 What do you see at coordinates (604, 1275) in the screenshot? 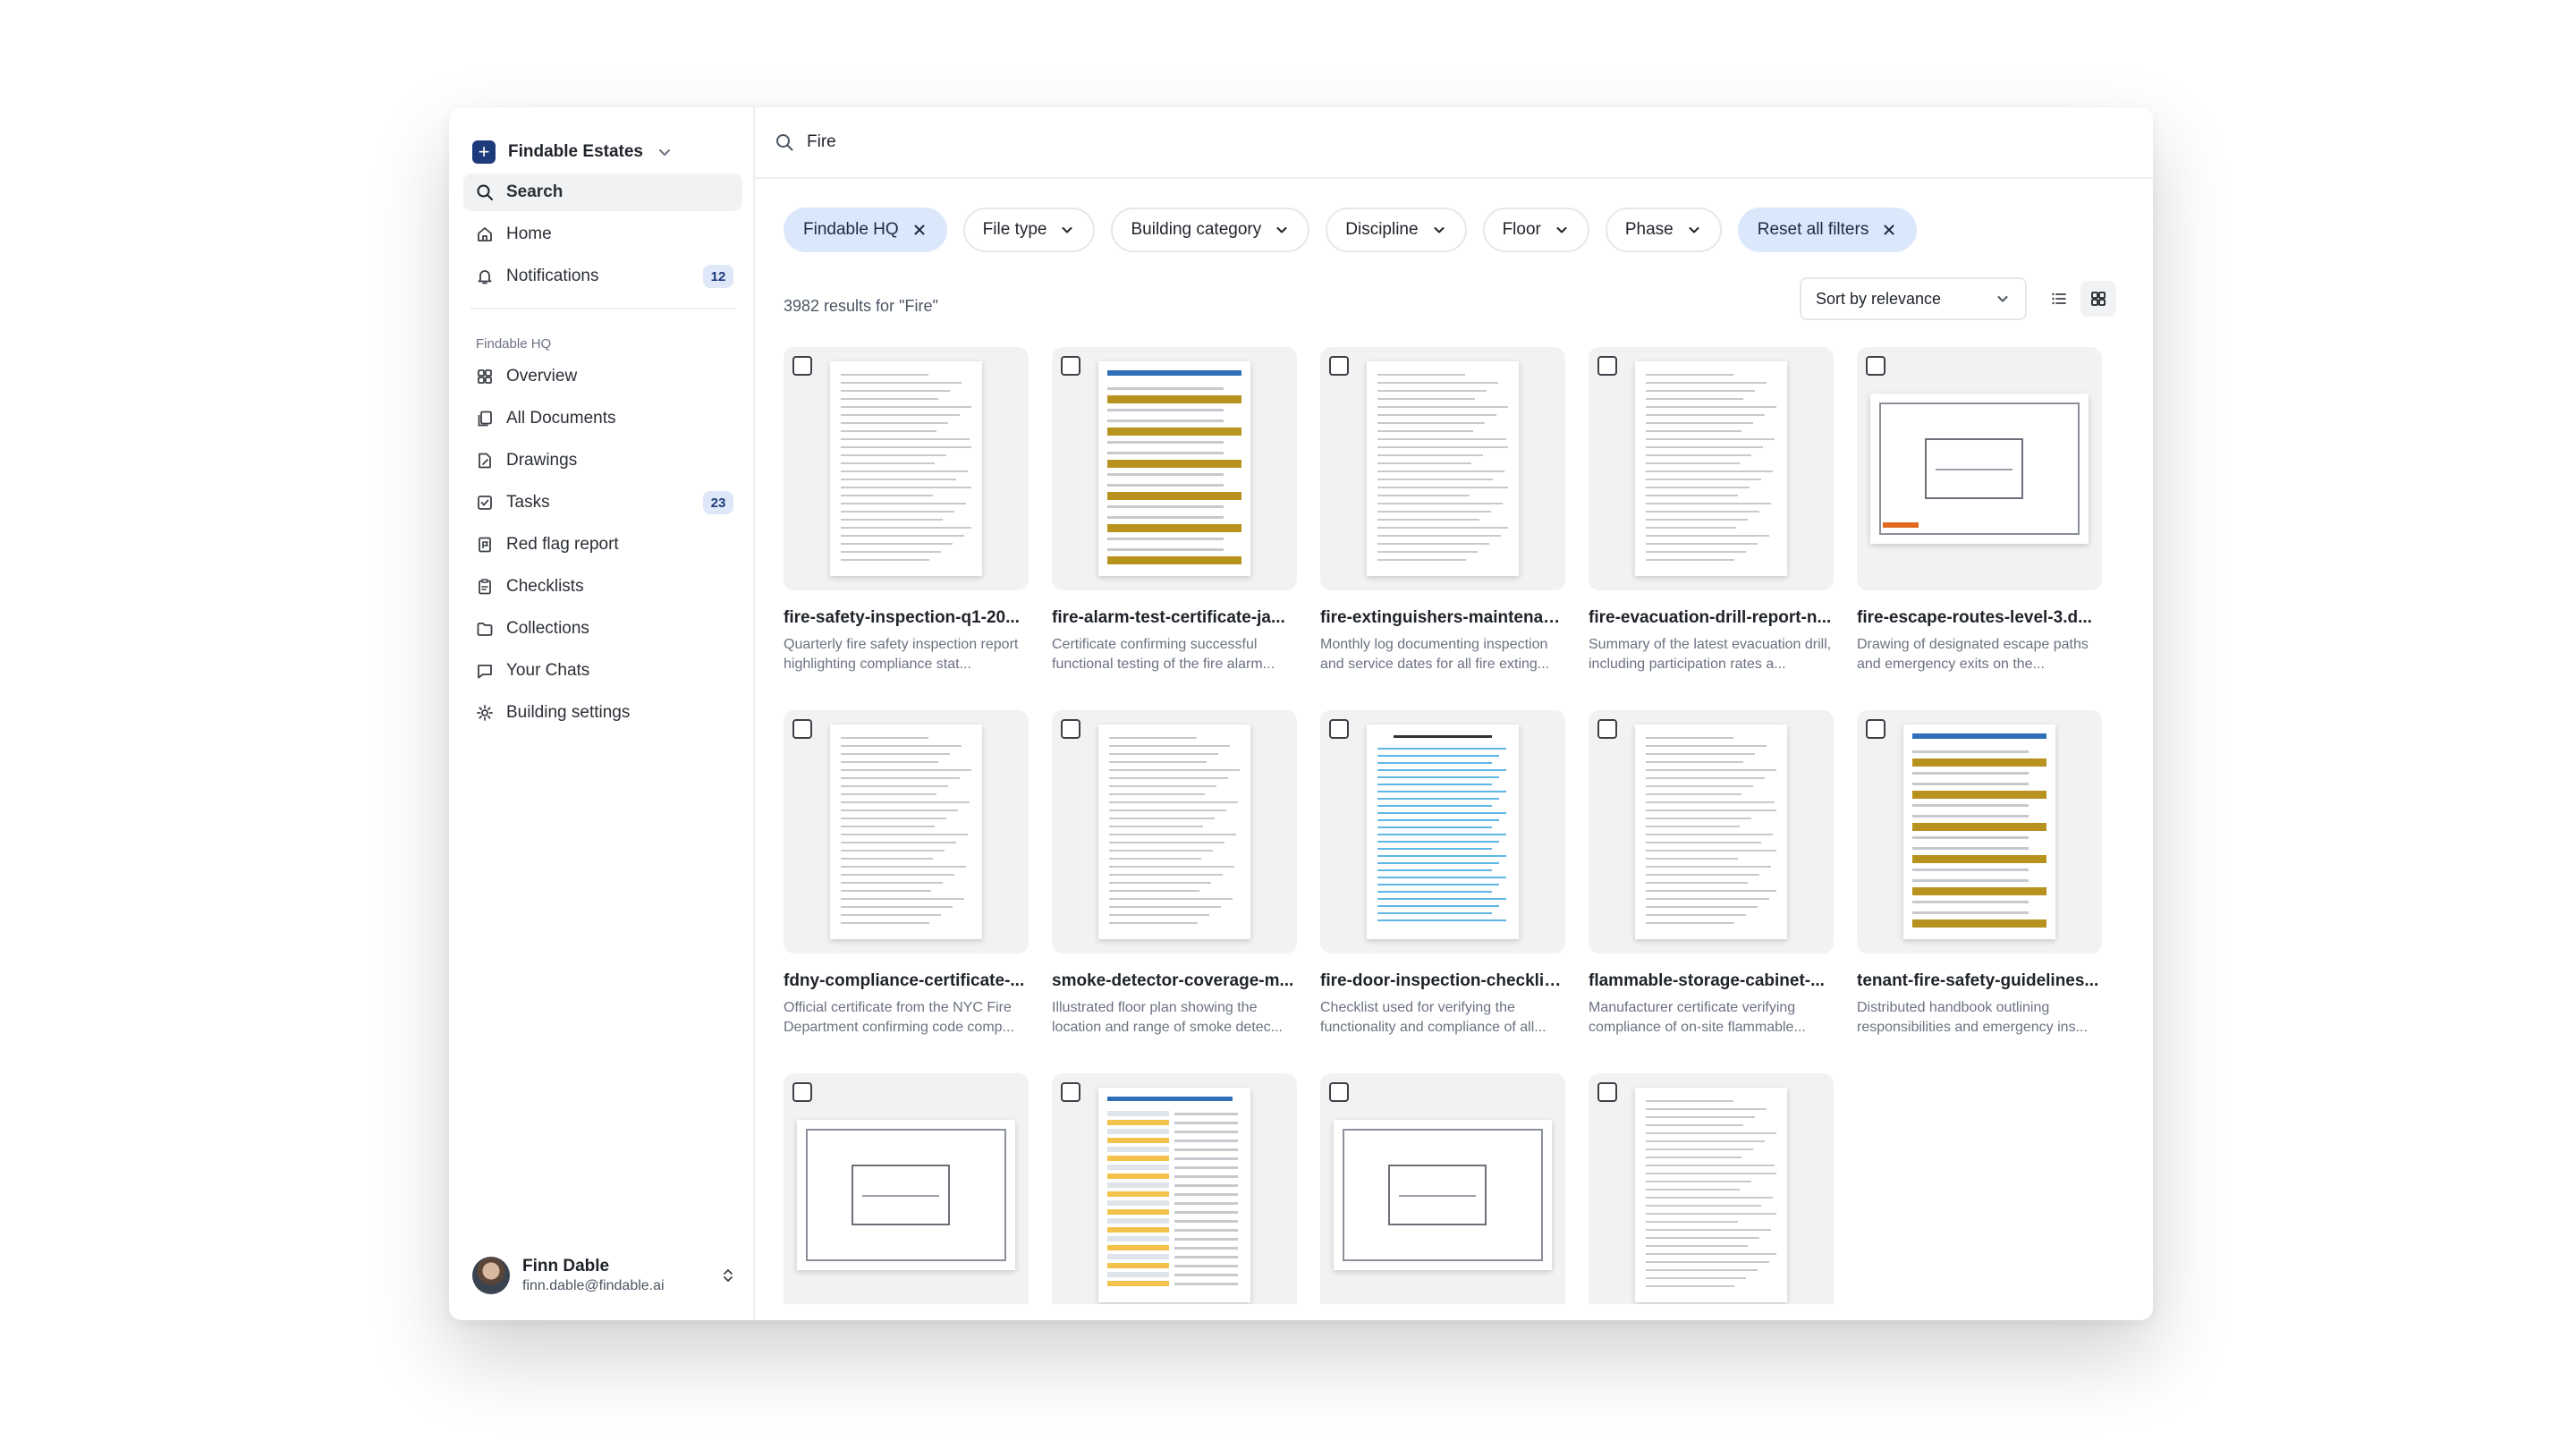
I see `user-menu: Finn Dable finn.dable@findable.ai` at bounding box center [604, 1275].